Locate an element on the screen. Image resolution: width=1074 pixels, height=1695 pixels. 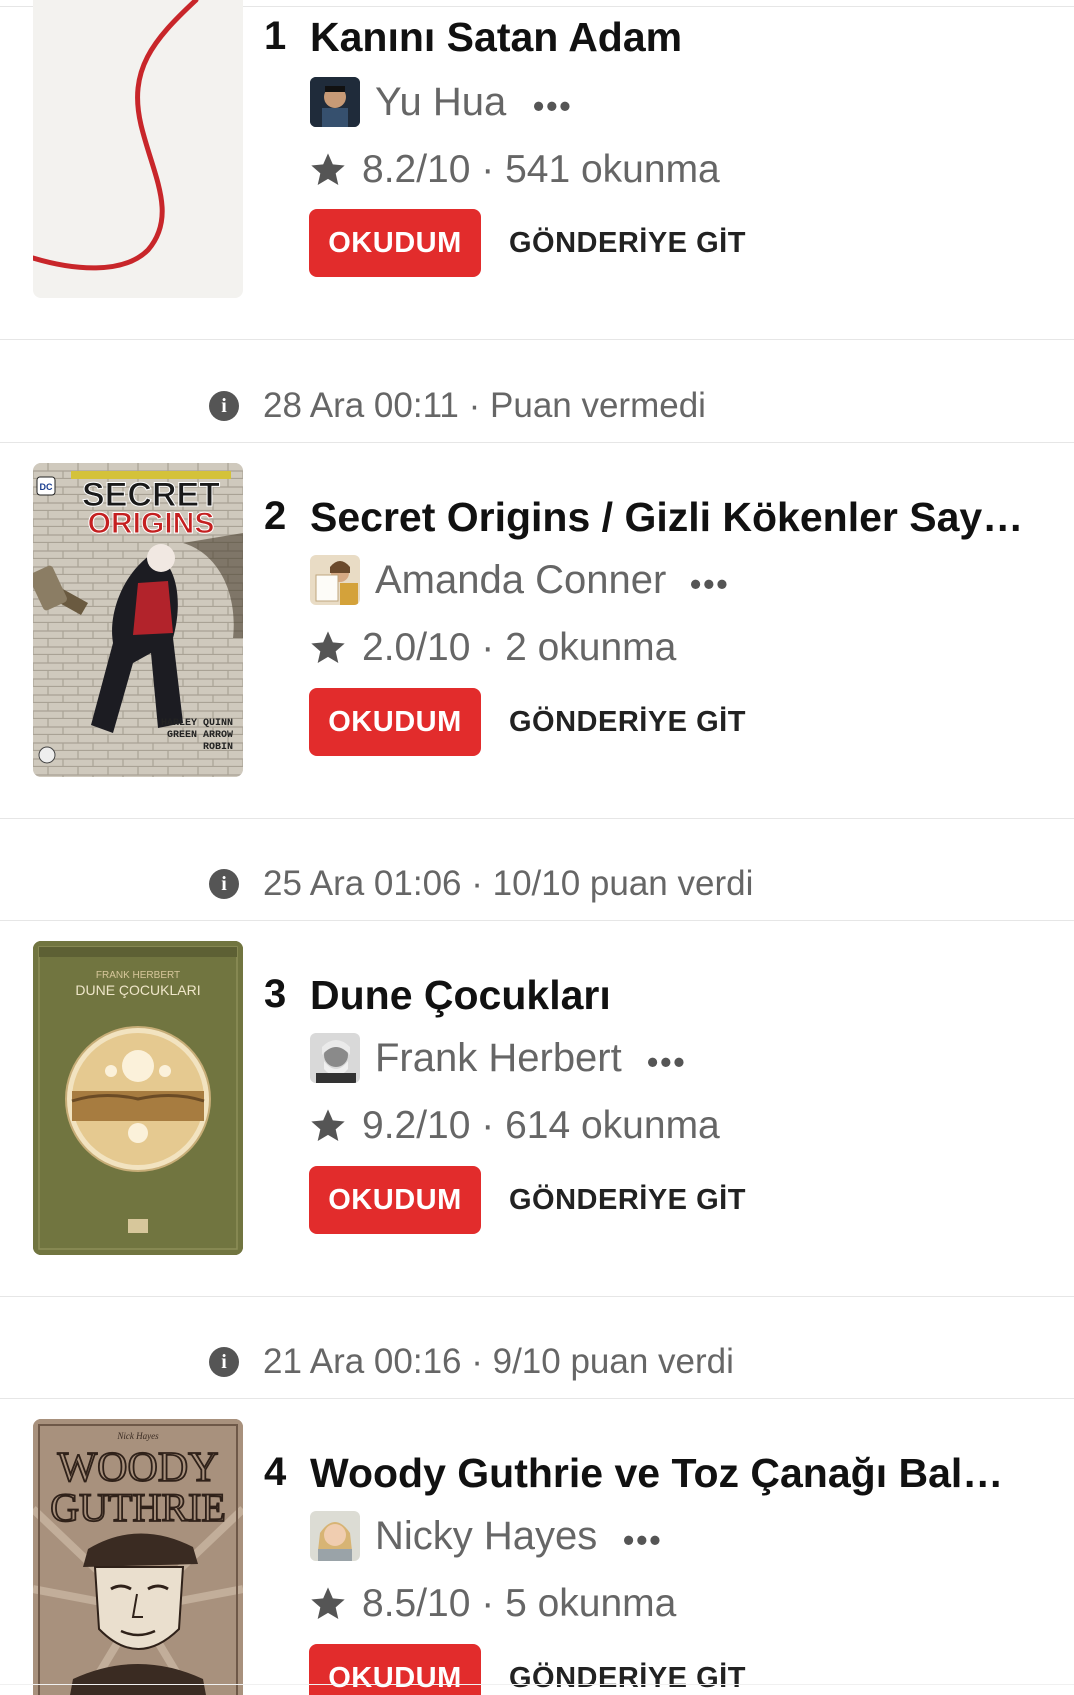
rating-row: 9.2/10 · 614 okunma is located at coordinates (514, 1126).